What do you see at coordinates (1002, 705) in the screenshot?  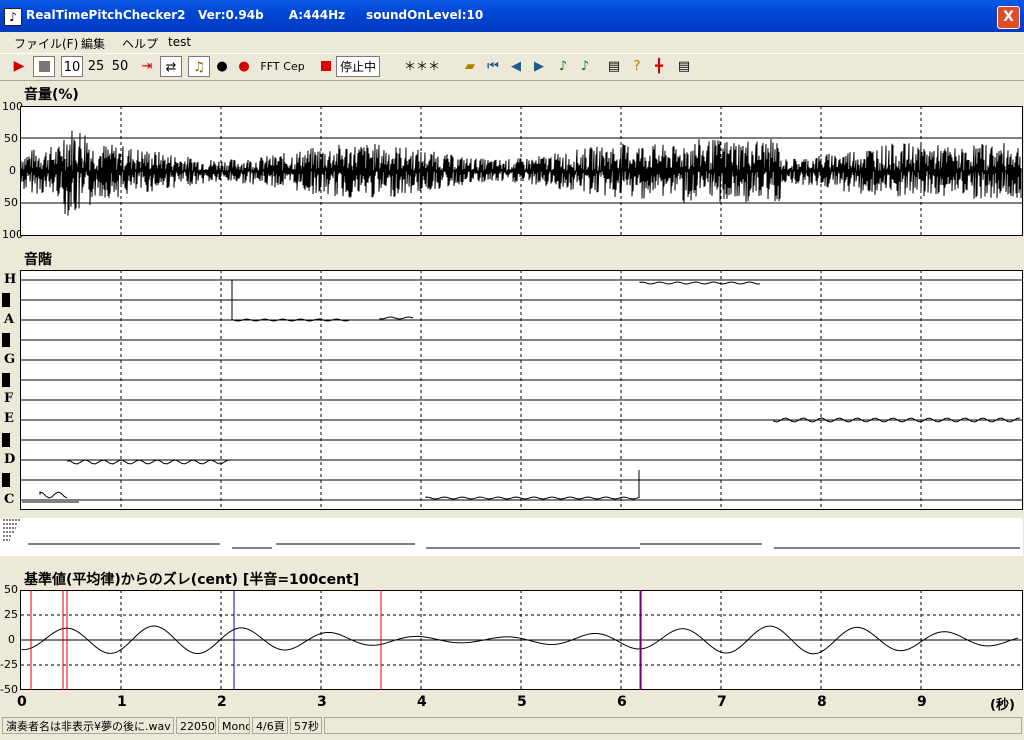 I see `time-unit-label: (秒)` at bounding box center [1002, 705].